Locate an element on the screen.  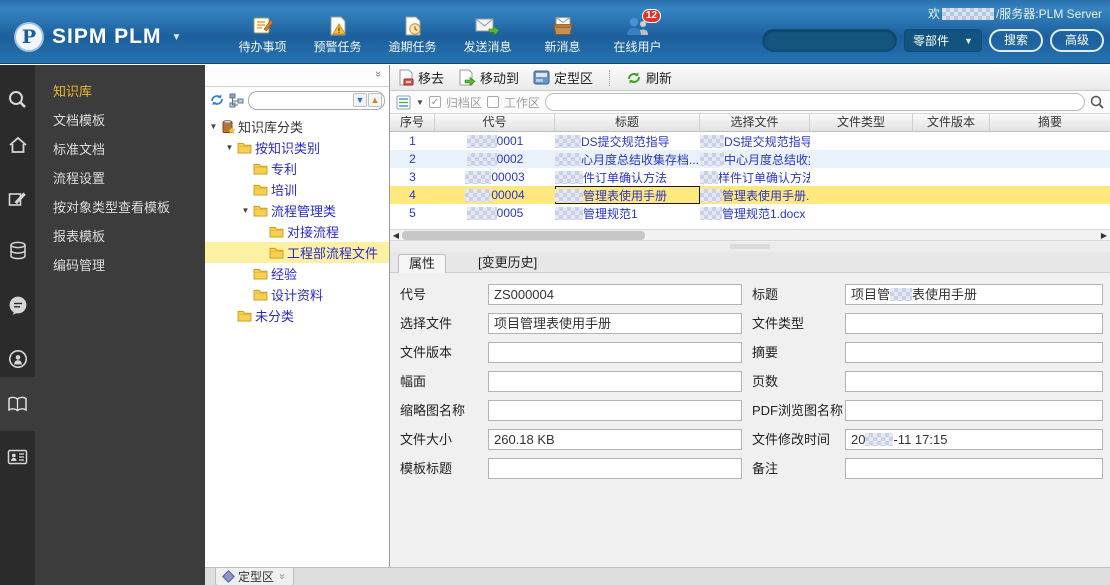
cell-file: 管理表使用手册.docx is located at coordinates (755, 195).